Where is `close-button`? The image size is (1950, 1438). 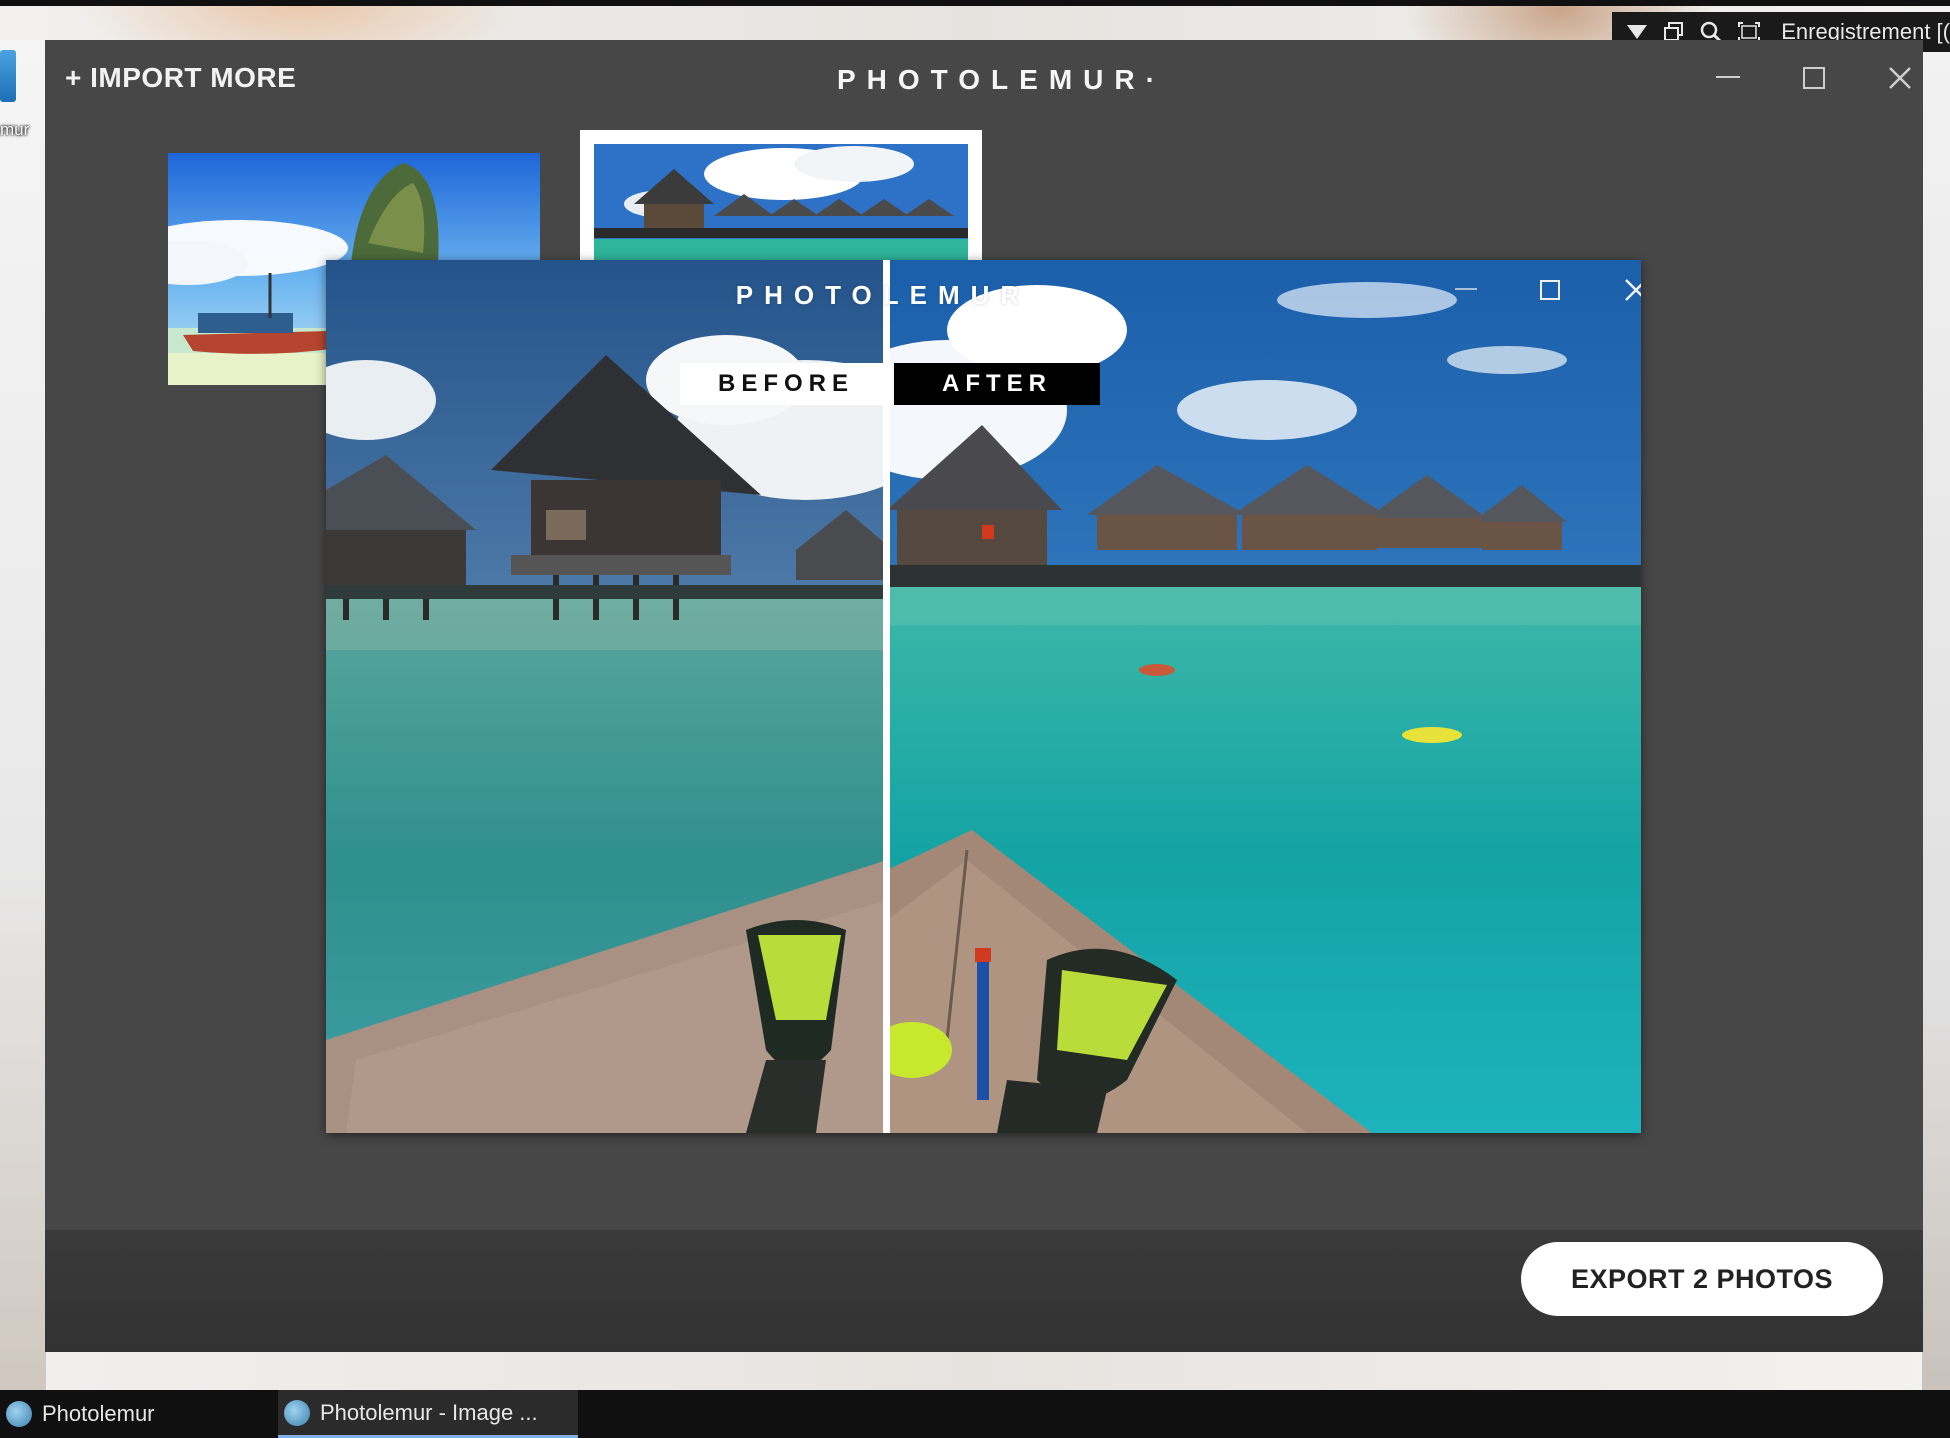
close-button is located at coordinates (1900, 78).